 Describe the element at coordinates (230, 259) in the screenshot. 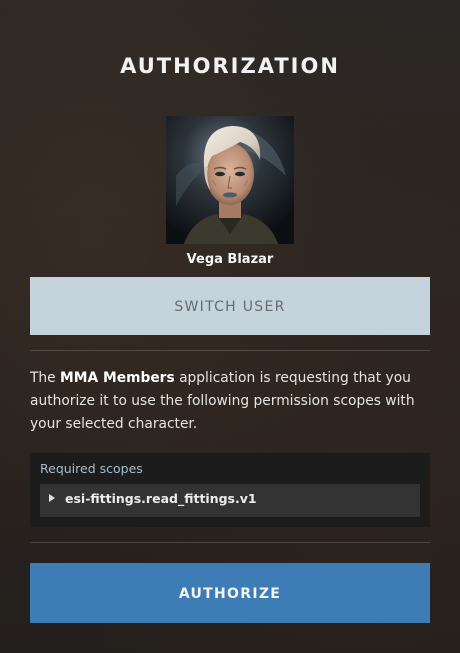

I see `character-name: Vega Blazar` at that location.